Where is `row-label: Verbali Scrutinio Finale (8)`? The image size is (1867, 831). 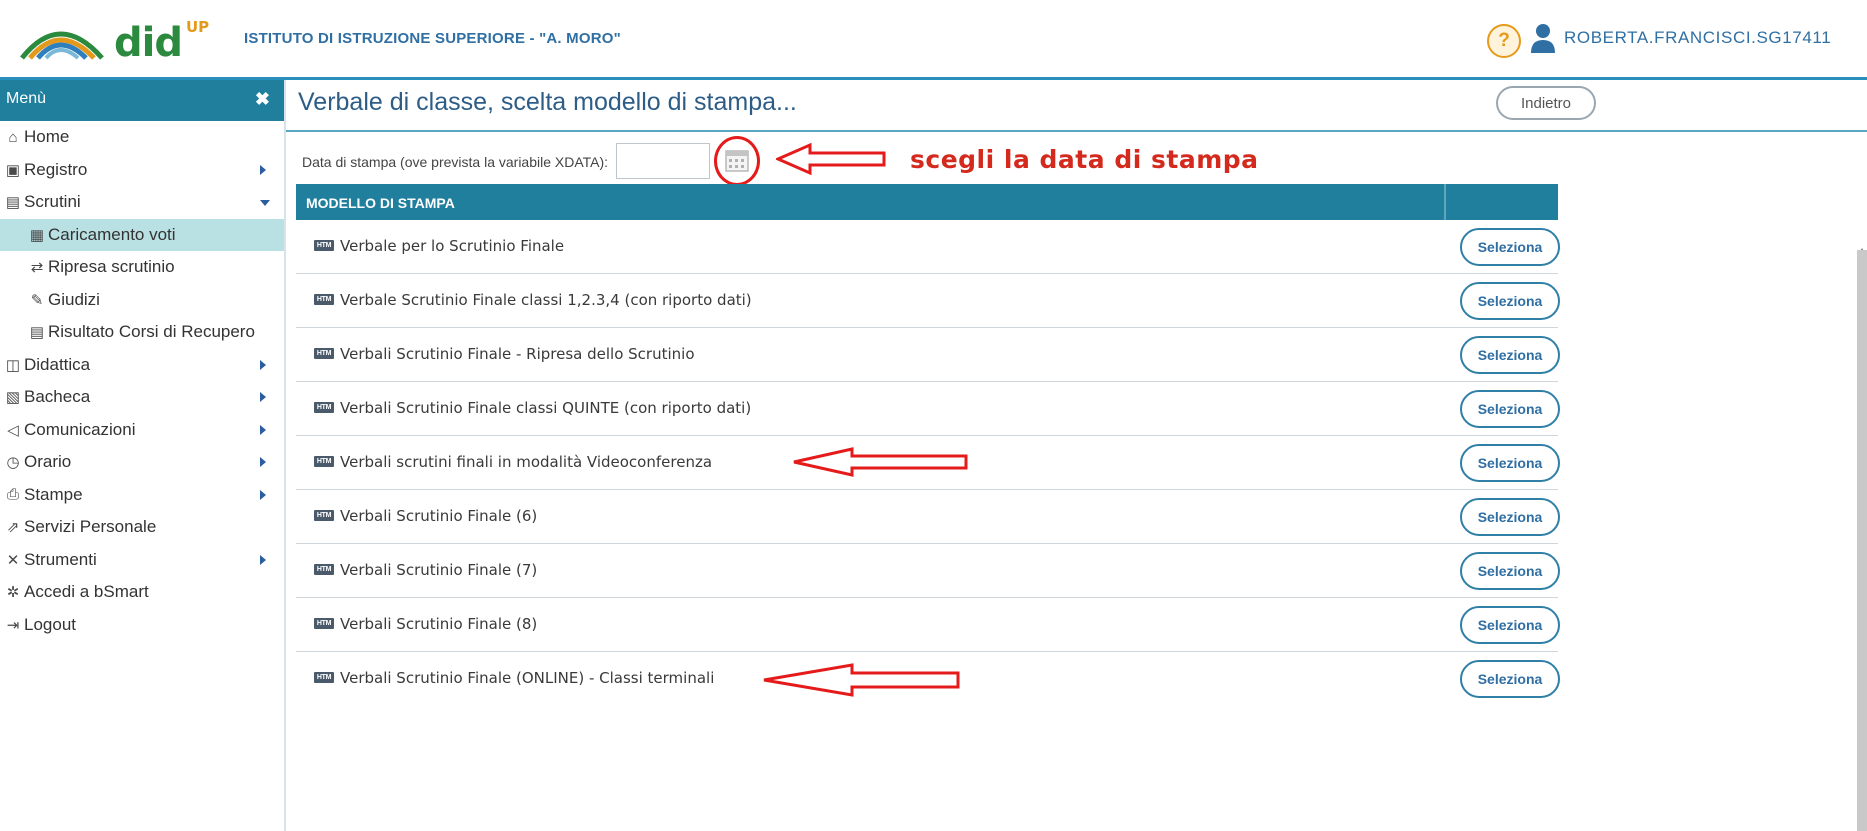 row-label: Verbali Scrutinio Finale (8) is located at coordinates (439, 624).